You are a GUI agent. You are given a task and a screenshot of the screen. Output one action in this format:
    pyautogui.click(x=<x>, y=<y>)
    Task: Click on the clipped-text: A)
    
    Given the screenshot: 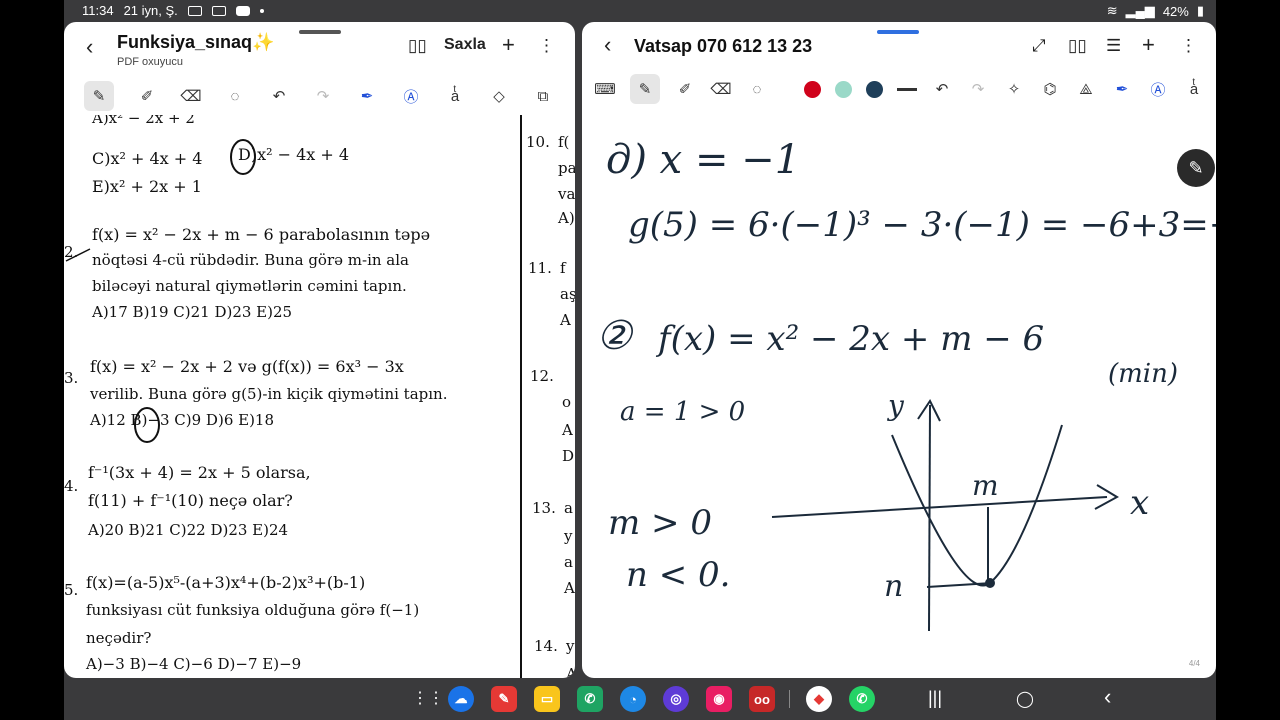 What is the action you would take?
    pyautogui.click(x=566, y=218)
    